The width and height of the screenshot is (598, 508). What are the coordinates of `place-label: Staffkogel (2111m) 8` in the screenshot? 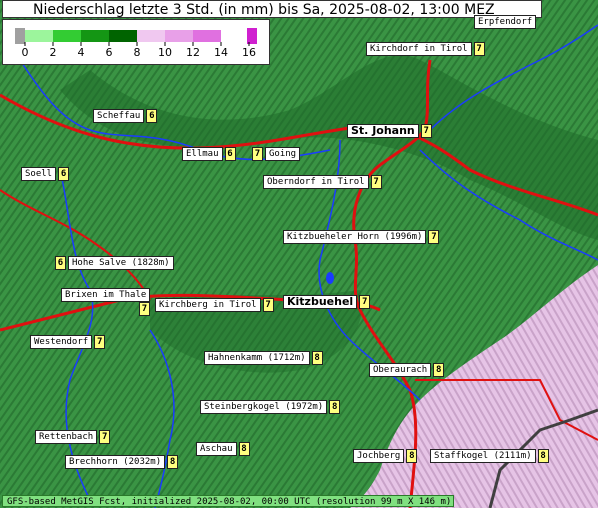 It's located at (489, 456).